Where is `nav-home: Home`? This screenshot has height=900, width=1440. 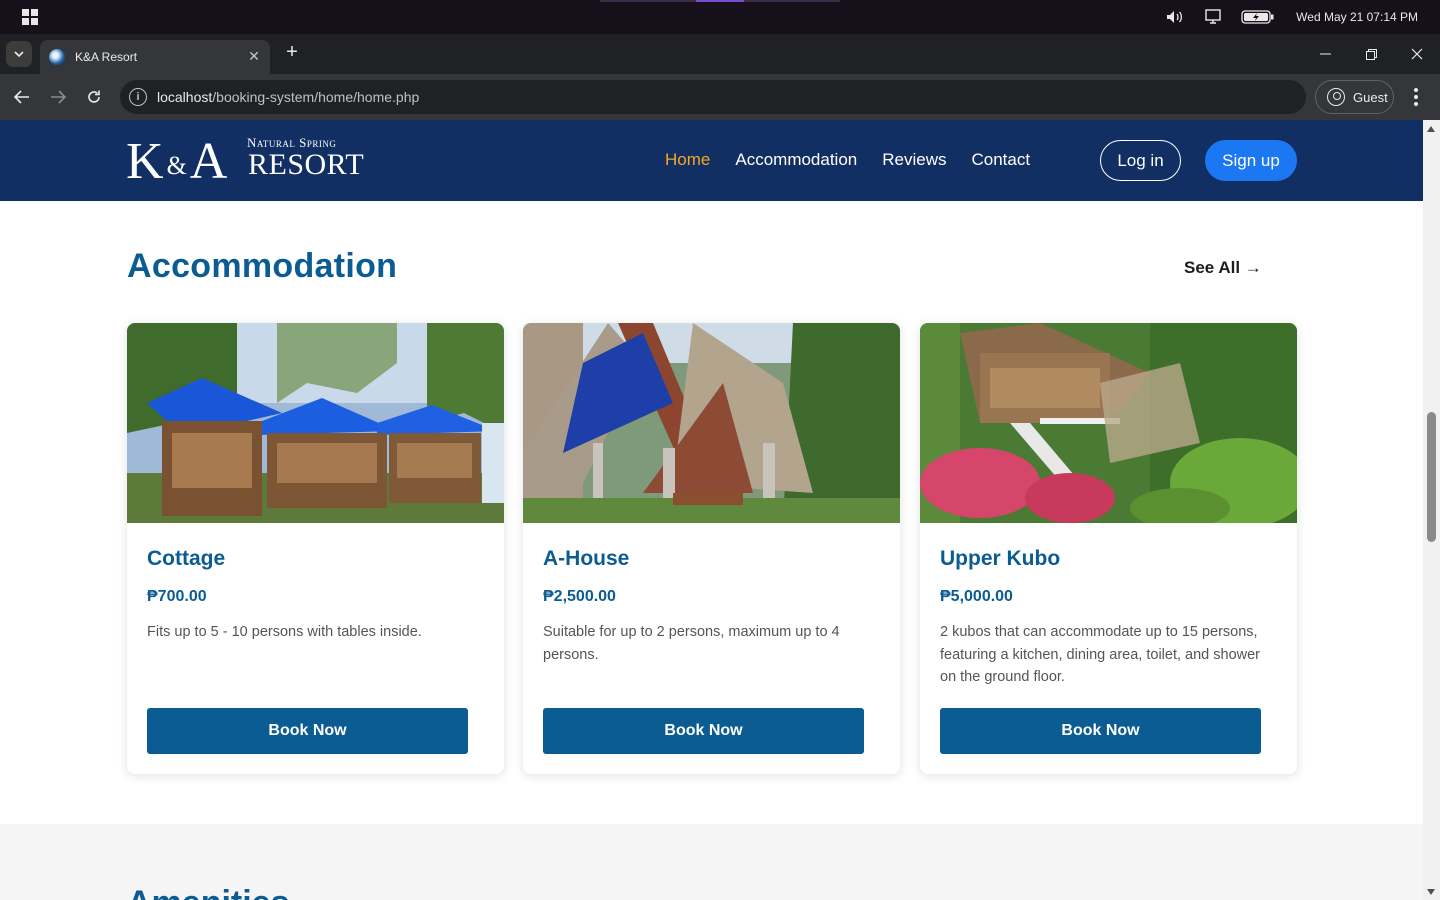
nav-home: Home is located at coordinates (687, 160).